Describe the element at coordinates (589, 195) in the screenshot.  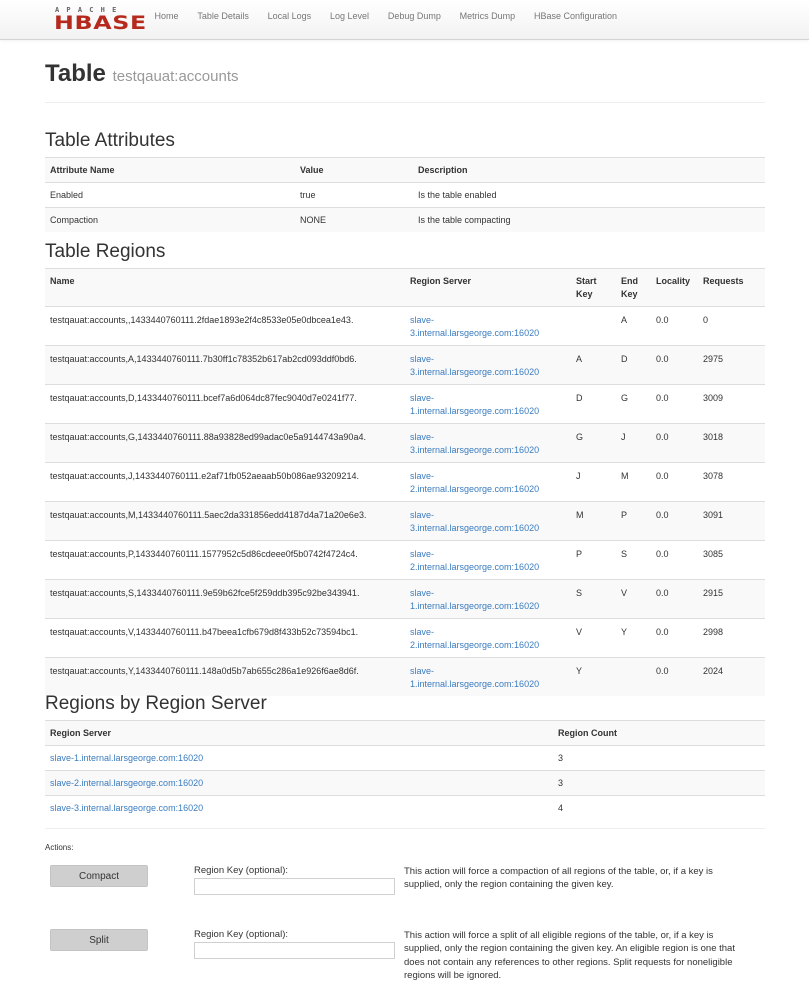
I see `attribute-description: Is the table enabled` at that location.